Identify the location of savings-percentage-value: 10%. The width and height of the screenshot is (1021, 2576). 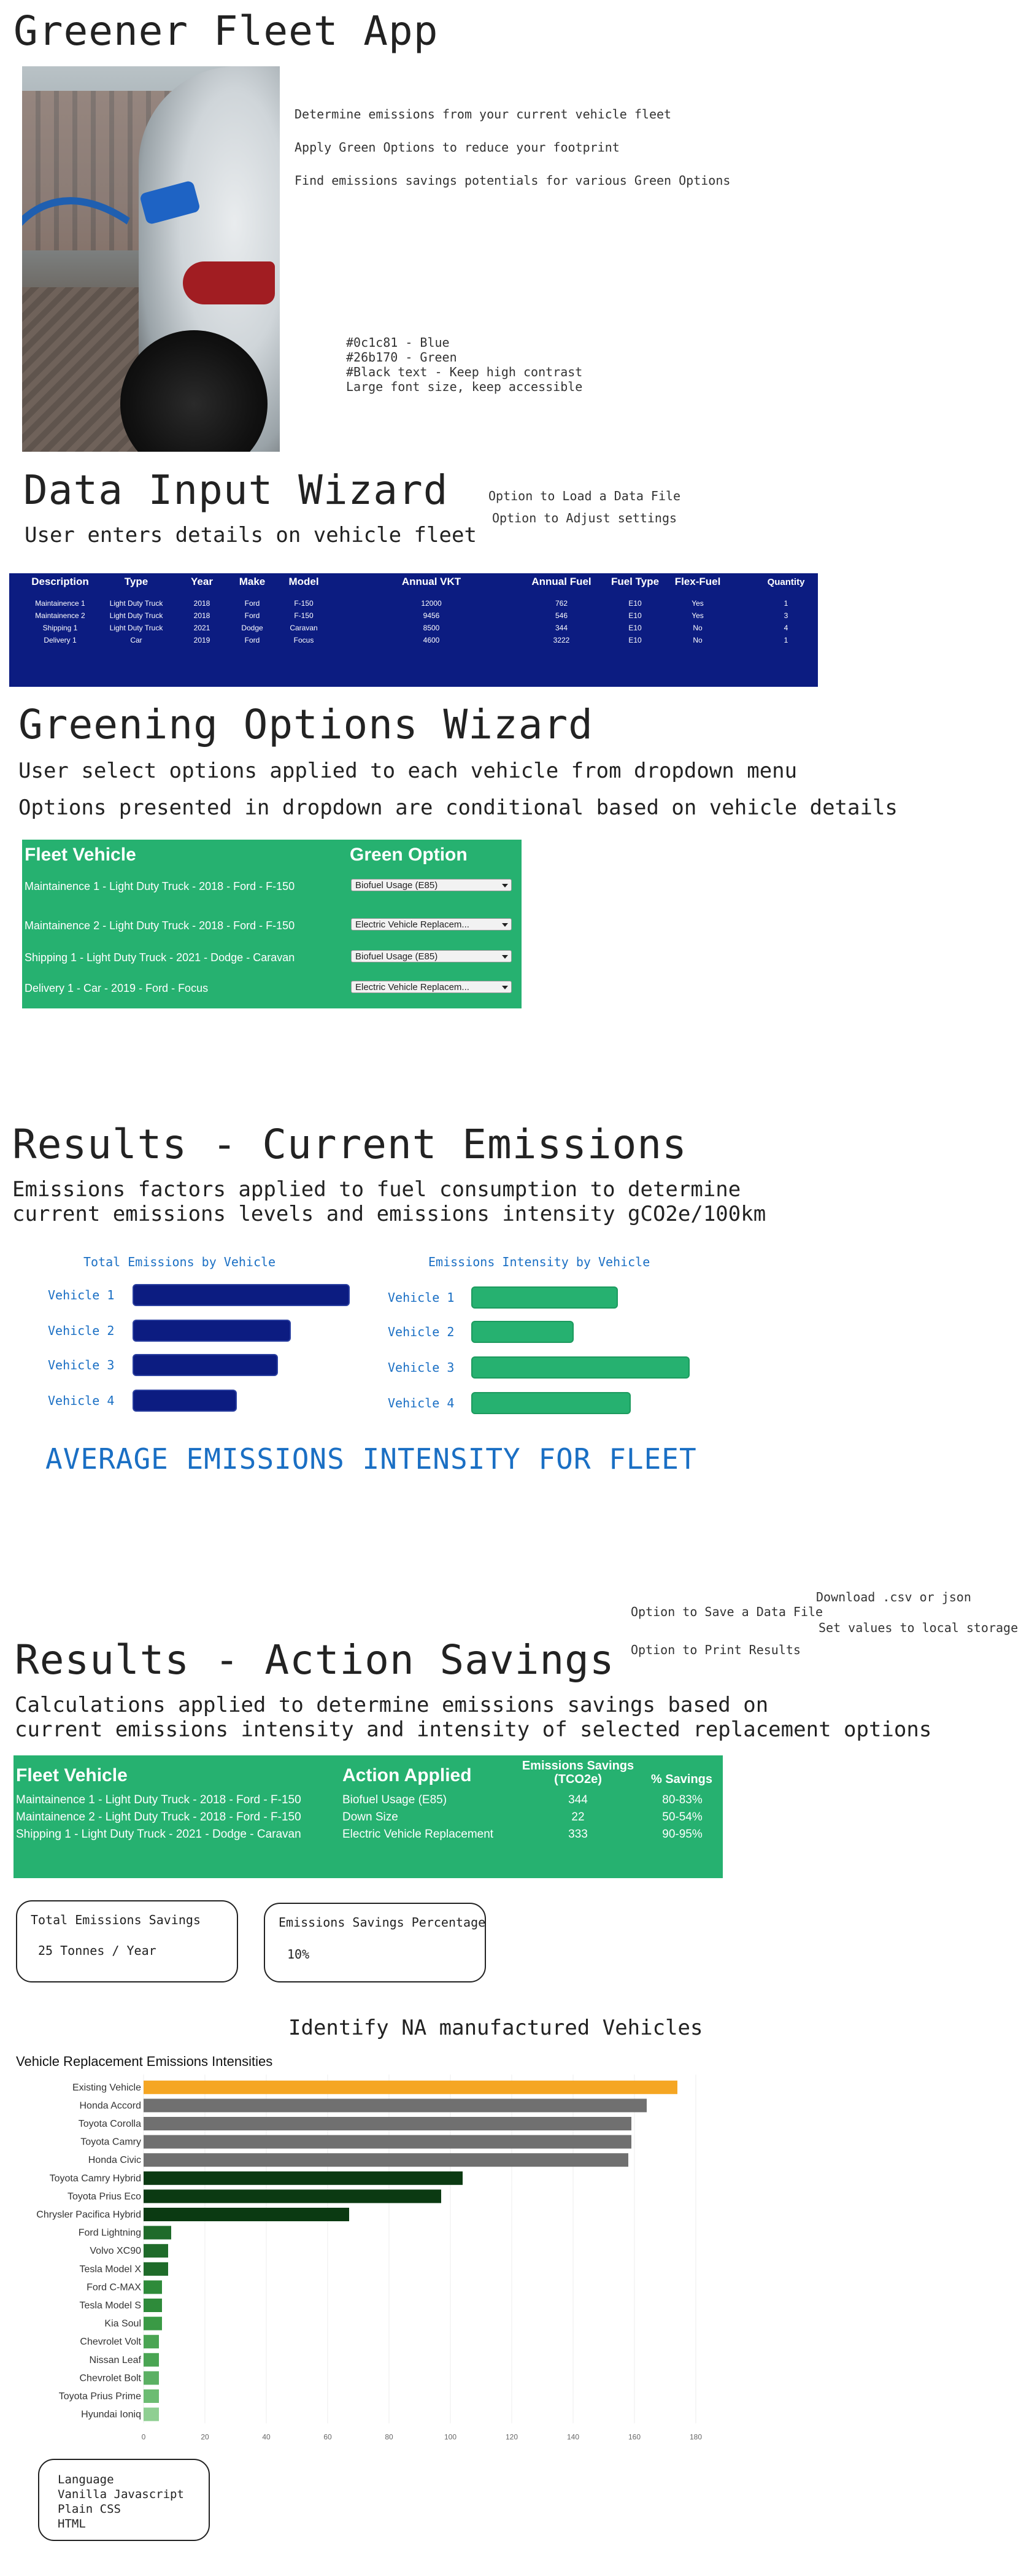
(298, 1954).